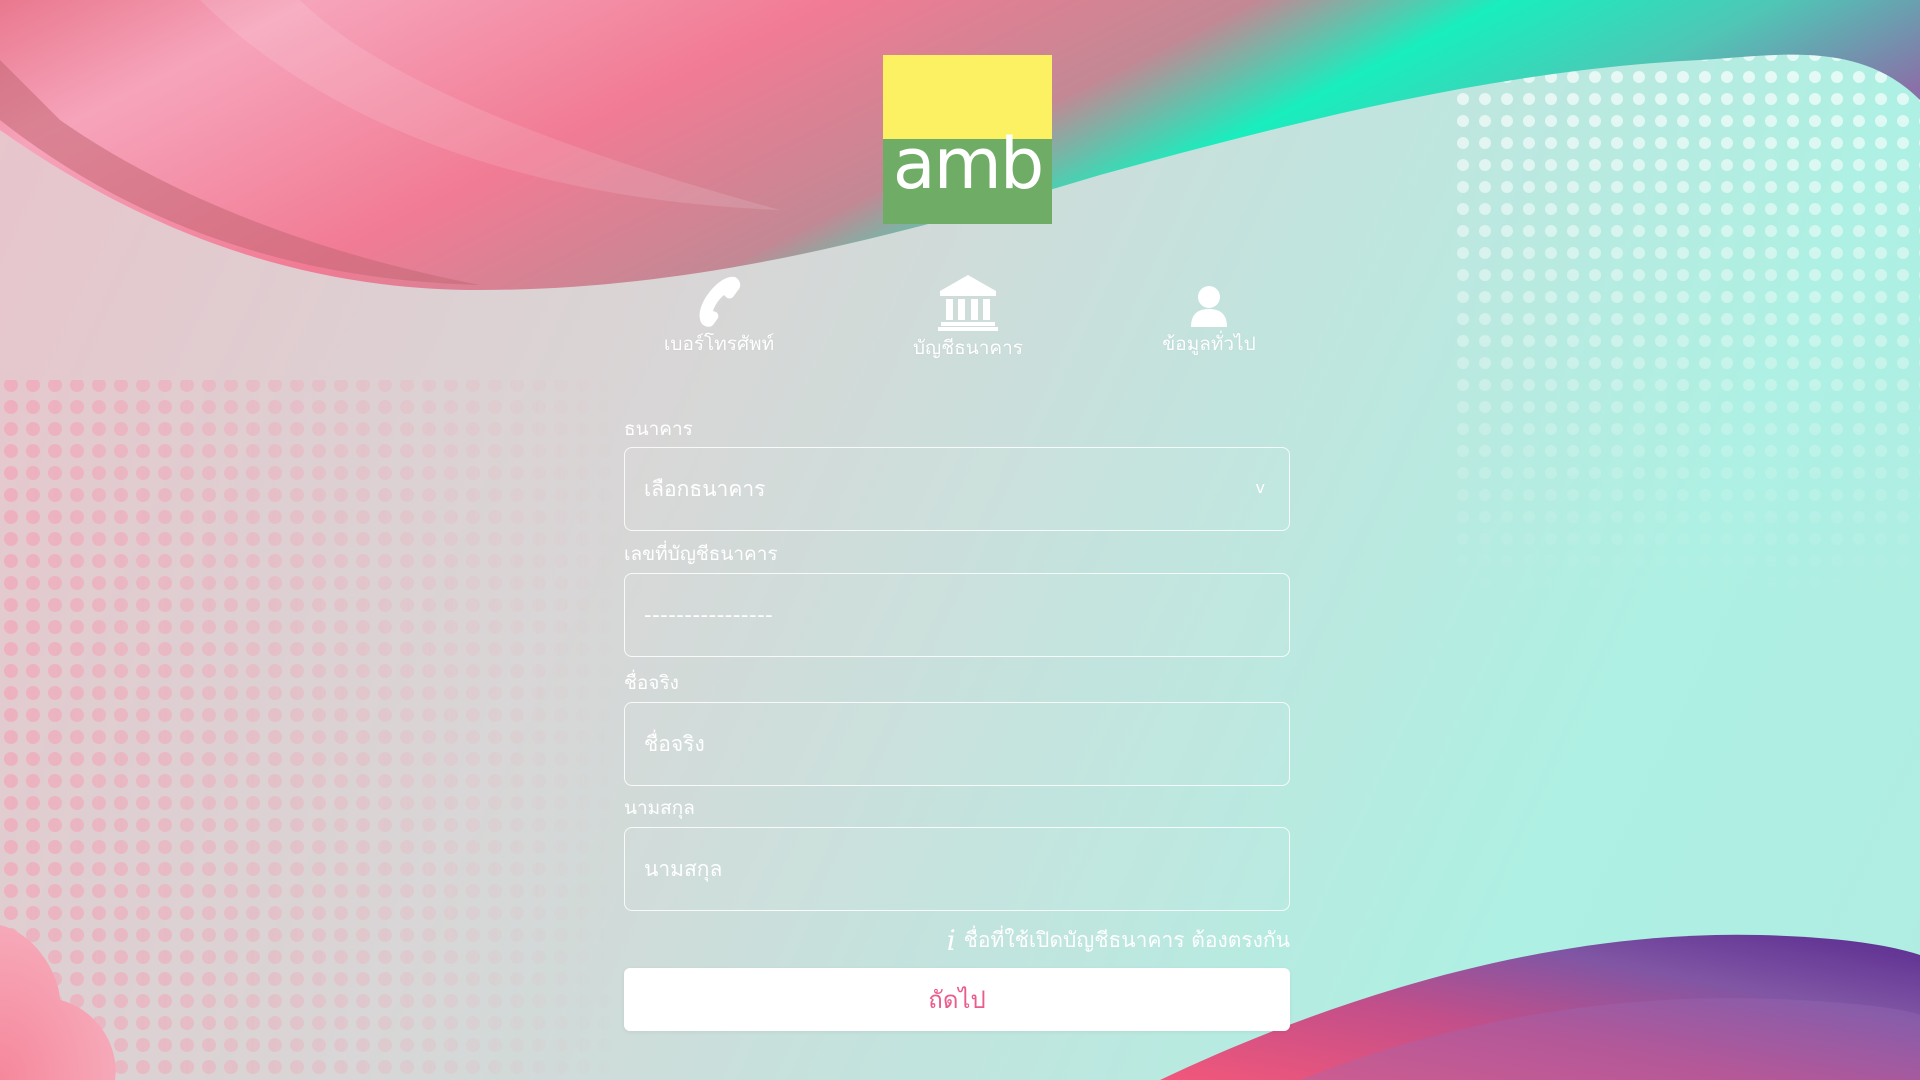 The image size is (1920, 1080). Describe the element at coordinates (683, 868) in the screenshot. I see `last-name-placeholder: นามสกุล` at that location.